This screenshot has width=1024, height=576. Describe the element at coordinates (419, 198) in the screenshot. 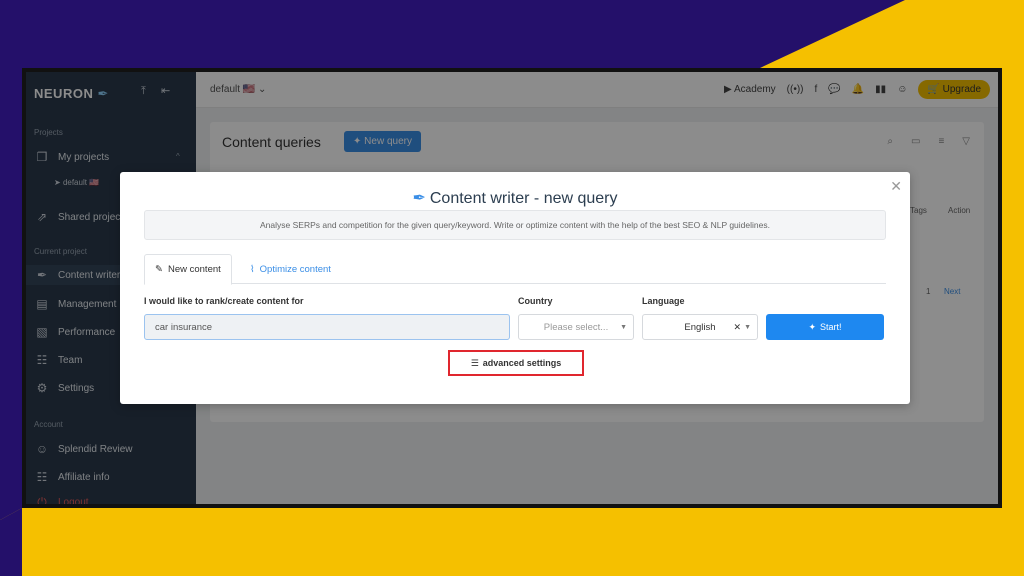

I see `feather-icon: ✒` at that location.